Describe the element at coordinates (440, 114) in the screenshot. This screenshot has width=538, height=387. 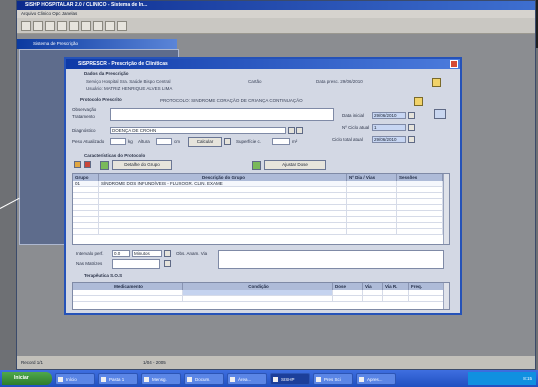
I see `side-panel-icon` at that location.